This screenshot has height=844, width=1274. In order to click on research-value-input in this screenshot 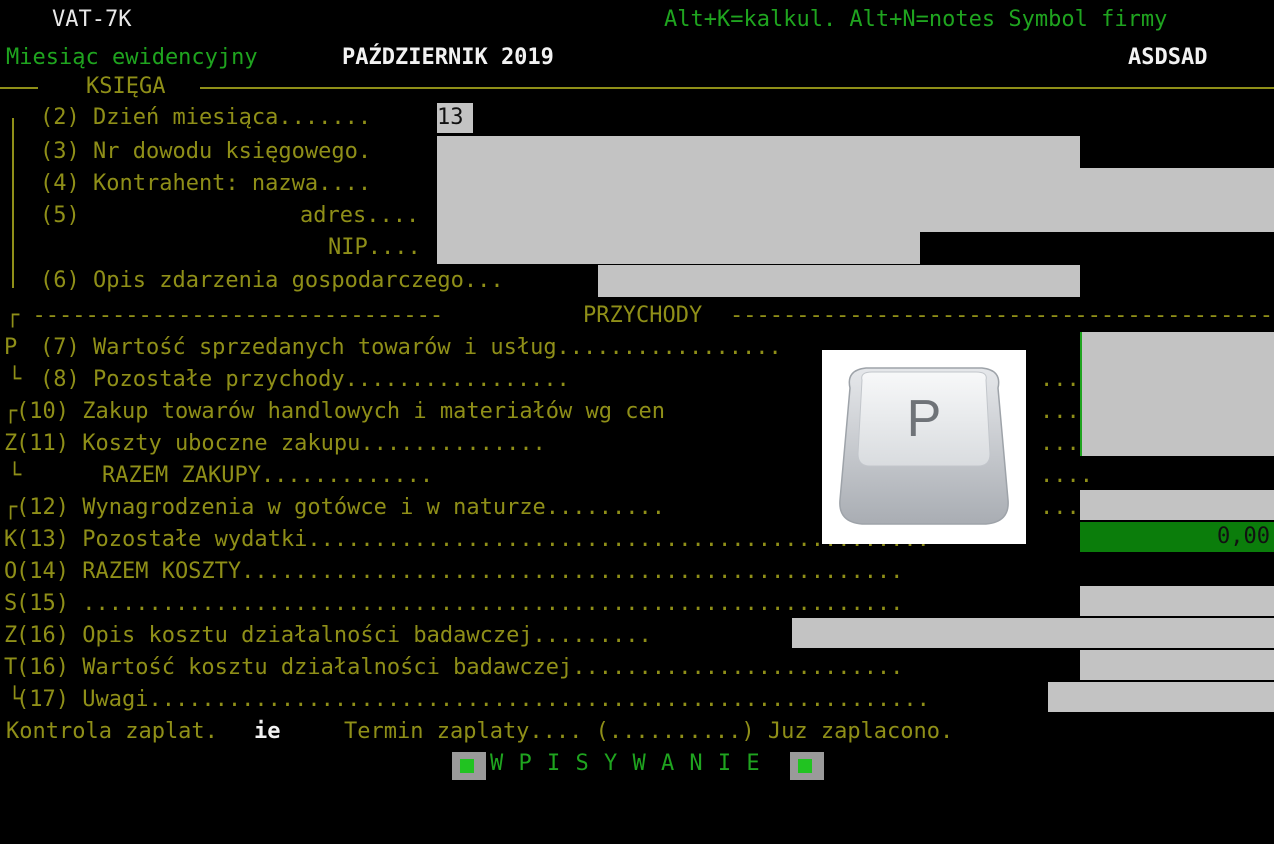, I will do `click(1177, 665)`.